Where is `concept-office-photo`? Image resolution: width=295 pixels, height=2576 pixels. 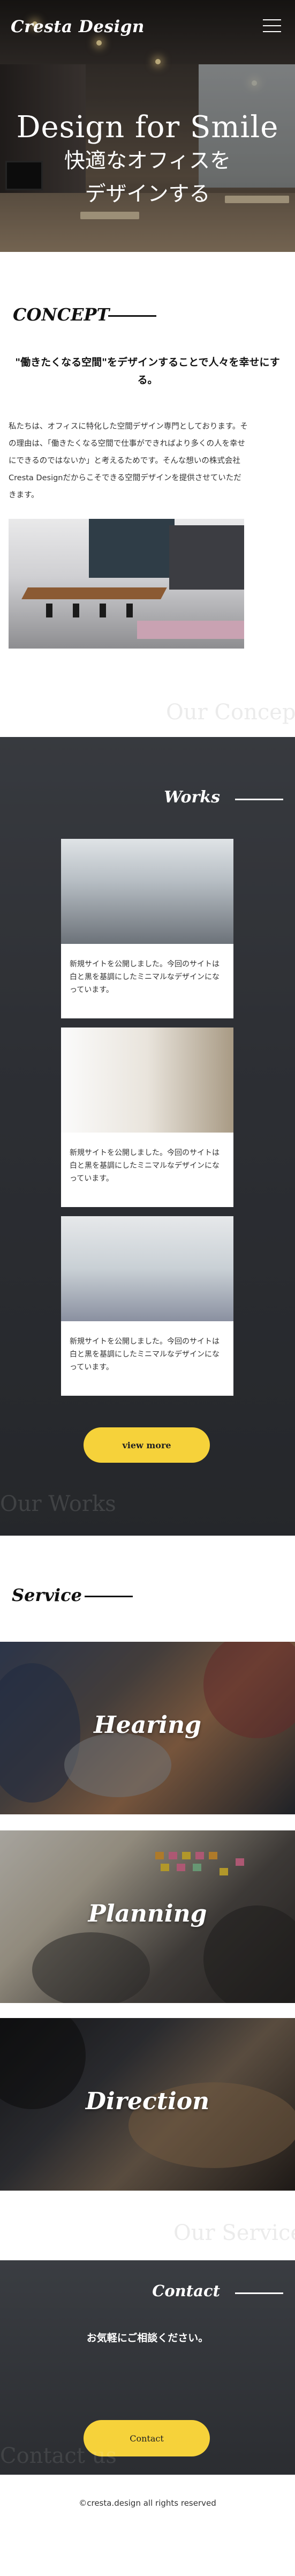
concept-office-photo is located at coordinates (126, 584).